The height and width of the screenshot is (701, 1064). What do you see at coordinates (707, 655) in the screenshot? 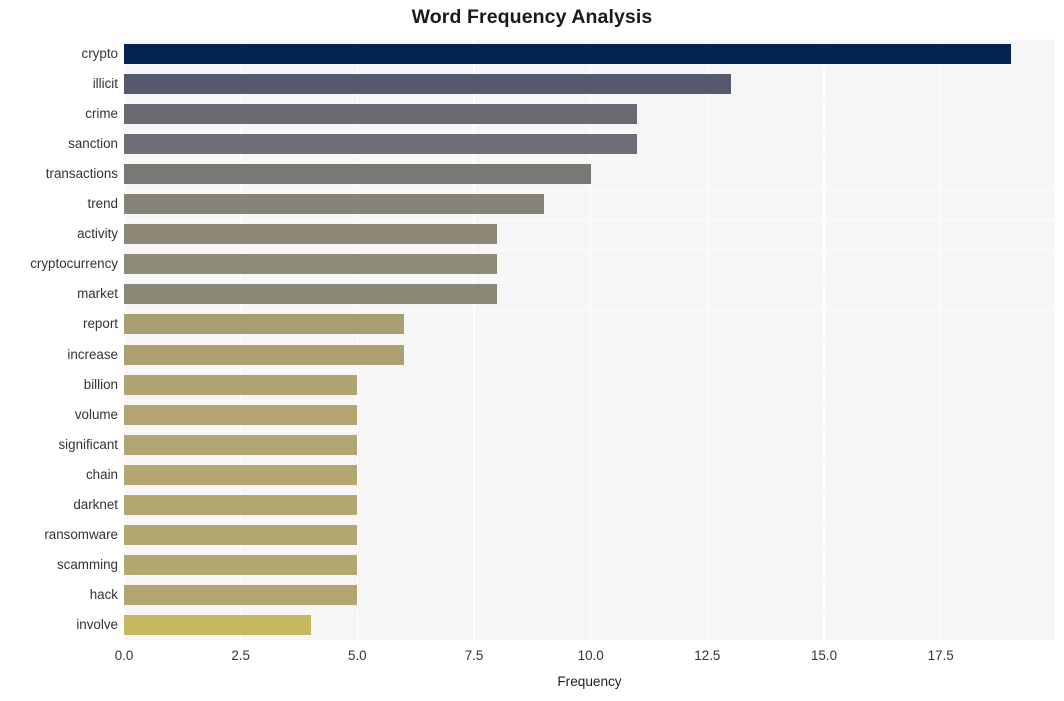
I see `x-axis-tick-label: 12.5` at bounding box center [707, 655].